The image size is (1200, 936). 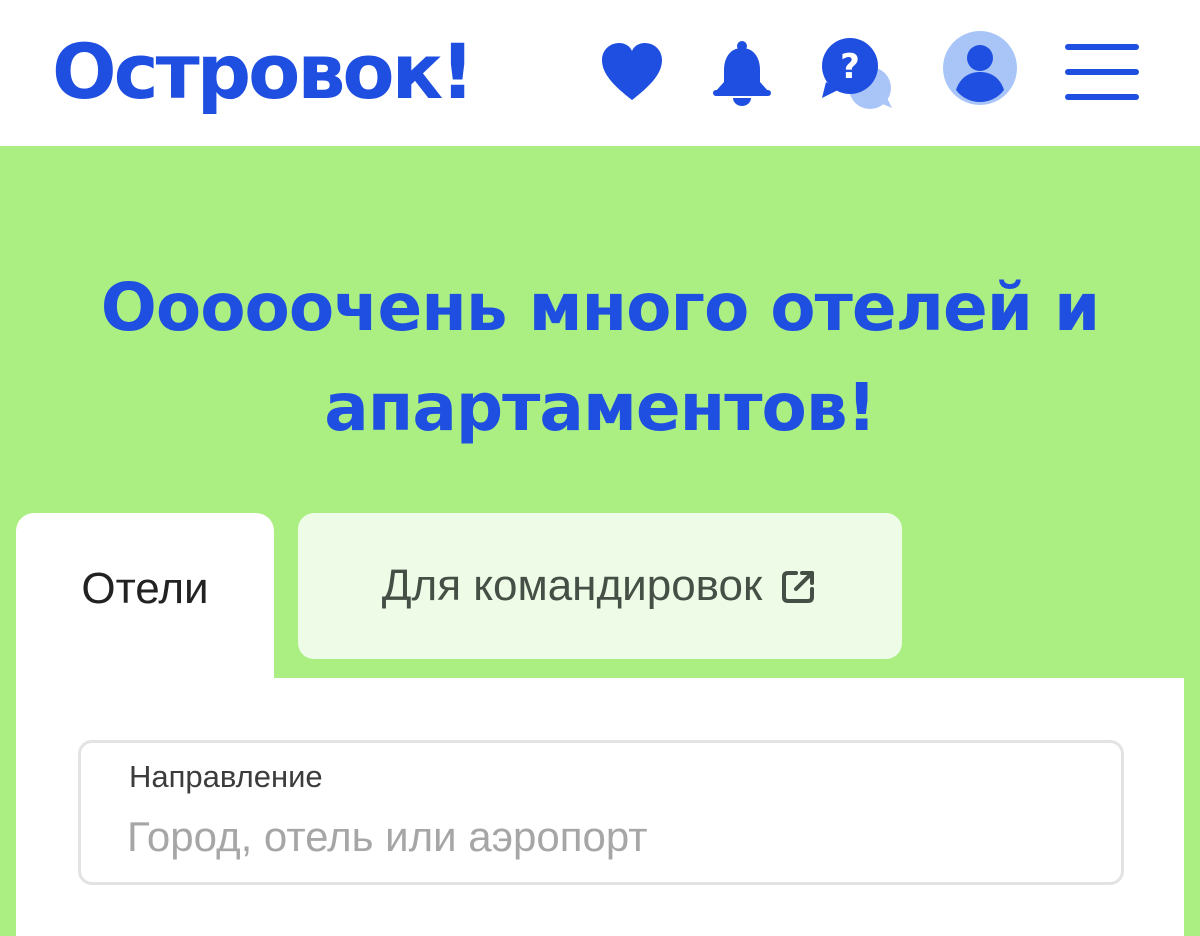 I want to click on tab-hotels-label: Отели, so click(x=145, y=588).